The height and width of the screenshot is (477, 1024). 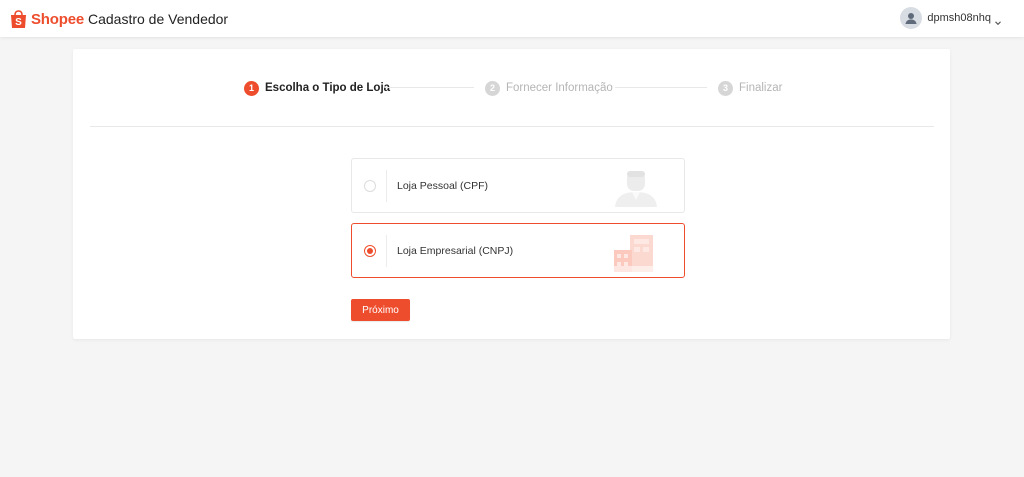 What do you see at coordinates (725, 88) in the screenshot?
I see `step-number: 3` at bounding box center [725, 88].